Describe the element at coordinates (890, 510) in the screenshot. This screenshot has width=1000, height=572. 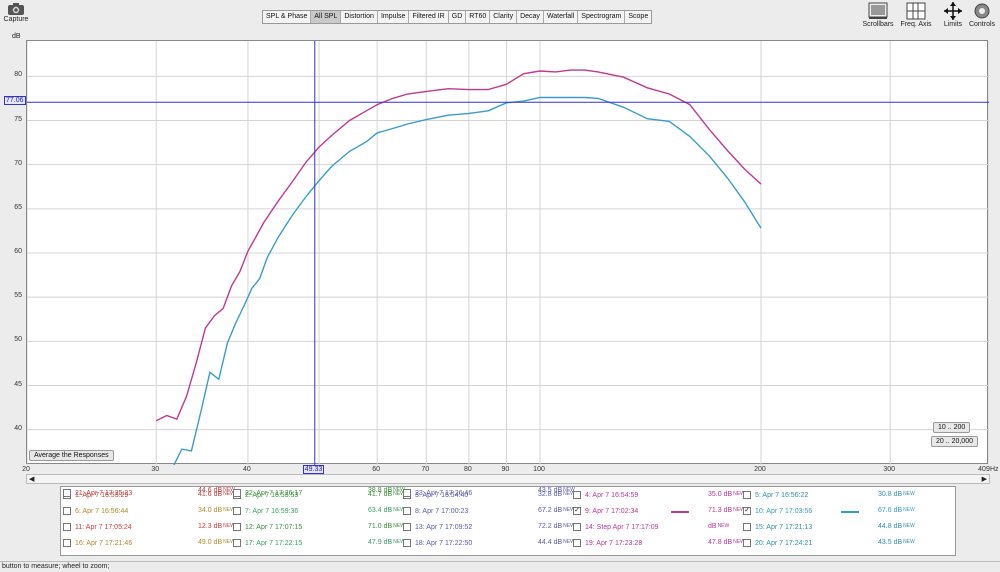
I see `legend-value-text: 67.6 dB` at that location.